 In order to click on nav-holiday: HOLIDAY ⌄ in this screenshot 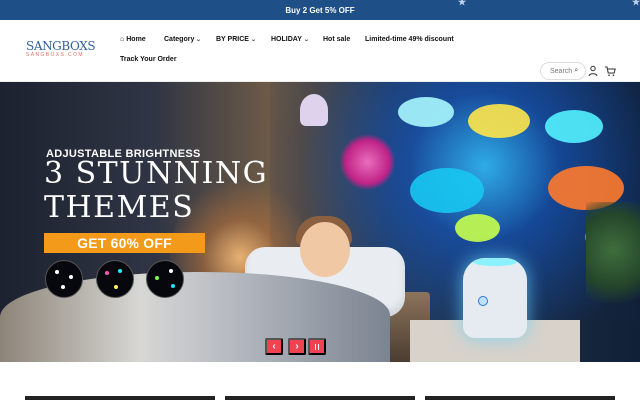, I will do `click(290, 39)`.